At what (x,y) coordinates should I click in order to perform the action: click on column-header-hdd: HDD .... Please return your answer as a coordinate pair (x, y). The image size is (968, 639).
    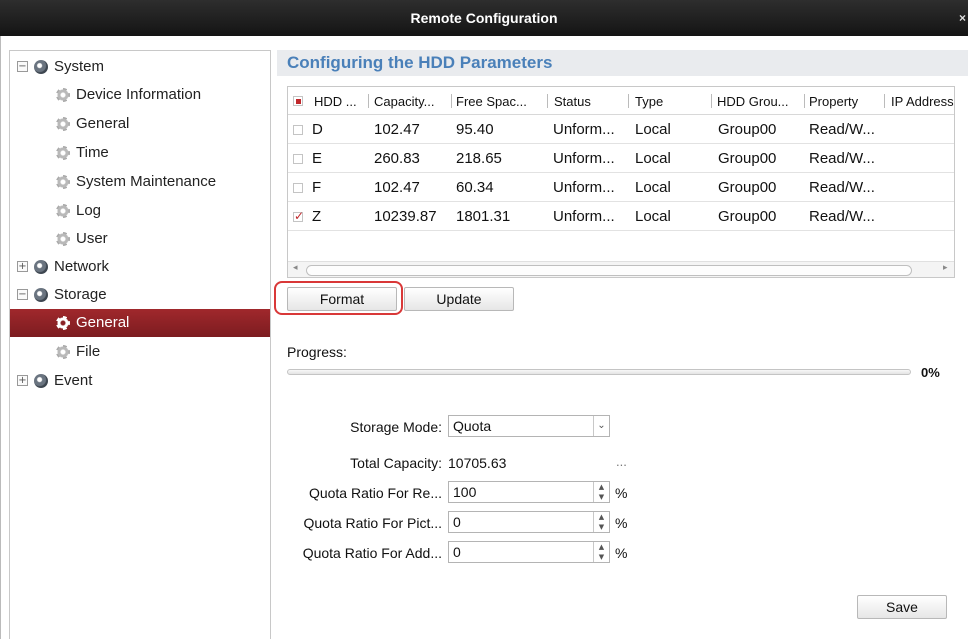
    Looking at the image, I should click on (335, 101).